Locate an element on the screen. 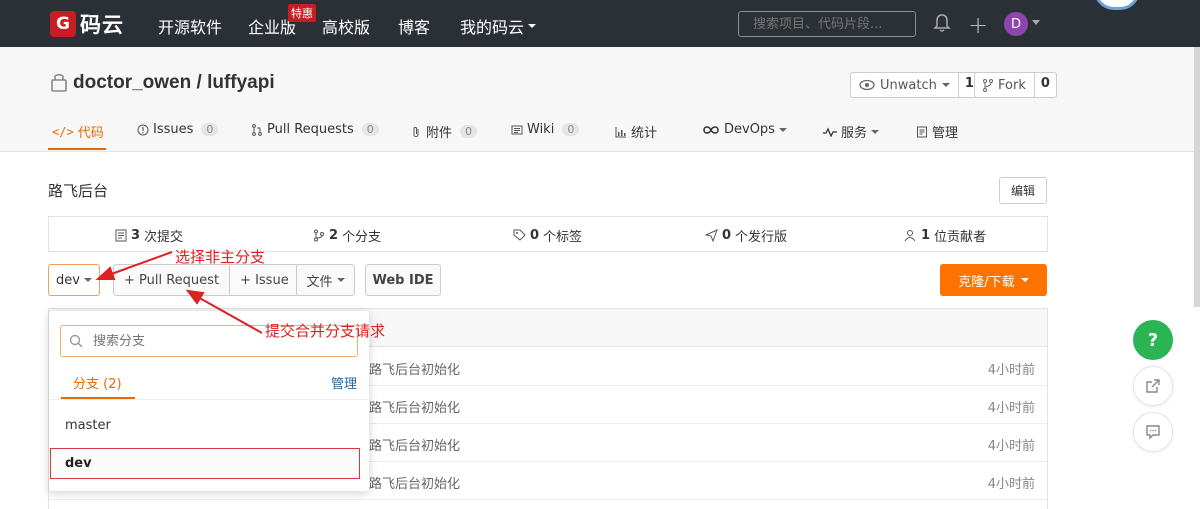 The image size is (1200, 509). clone-download-button: 克隆/下载 is located at coordinates (993, 280).